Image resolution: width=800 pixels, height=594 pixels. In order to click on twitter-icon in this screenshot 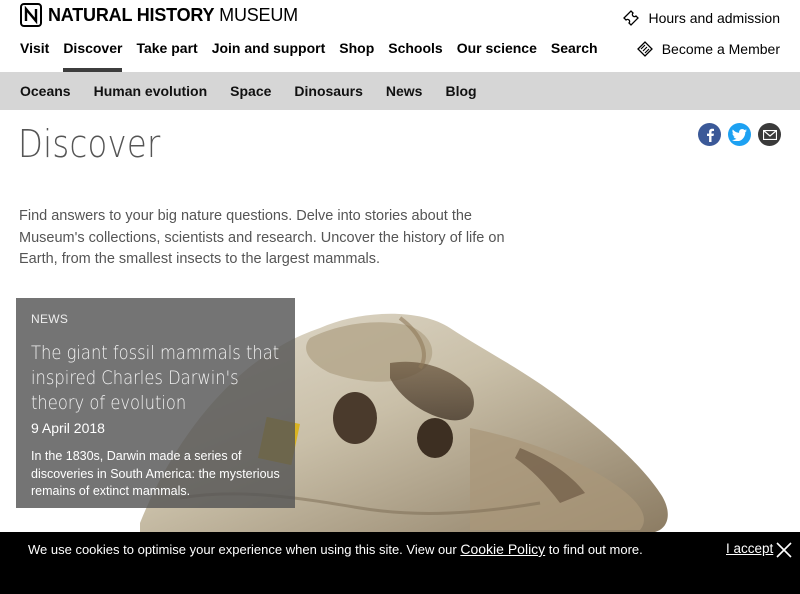, I will do `click(739, 134)`.